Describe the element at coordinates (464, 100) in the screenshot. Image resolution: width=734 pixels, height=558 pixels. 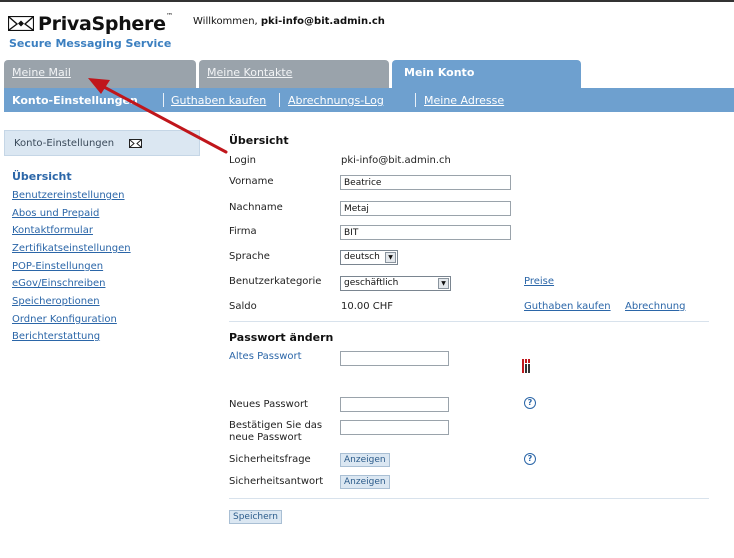
I see `subnav-meine-adresse: Meine Adresse` at that location.